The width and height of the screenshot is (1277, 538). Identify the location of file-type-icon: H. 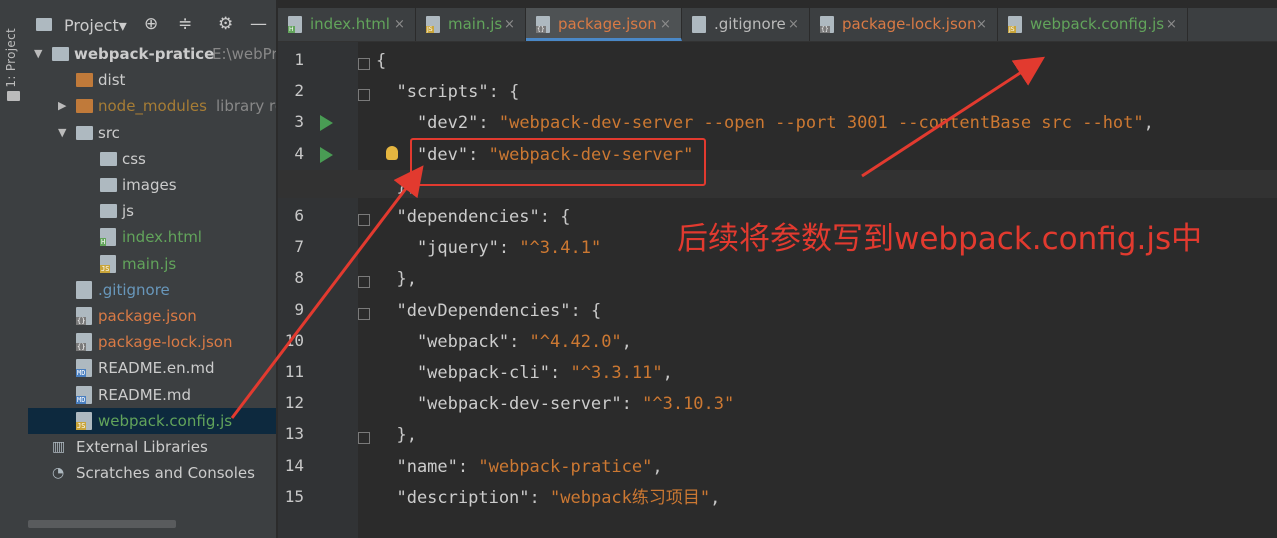
(295, 24).